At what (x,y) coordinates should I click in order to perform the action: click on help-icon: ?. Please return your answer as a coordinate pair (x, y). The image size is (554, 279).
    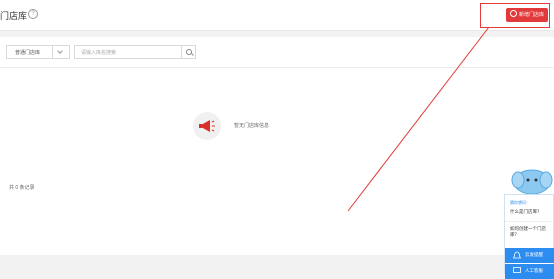
    Looking at the image, I should click on (33, 14).